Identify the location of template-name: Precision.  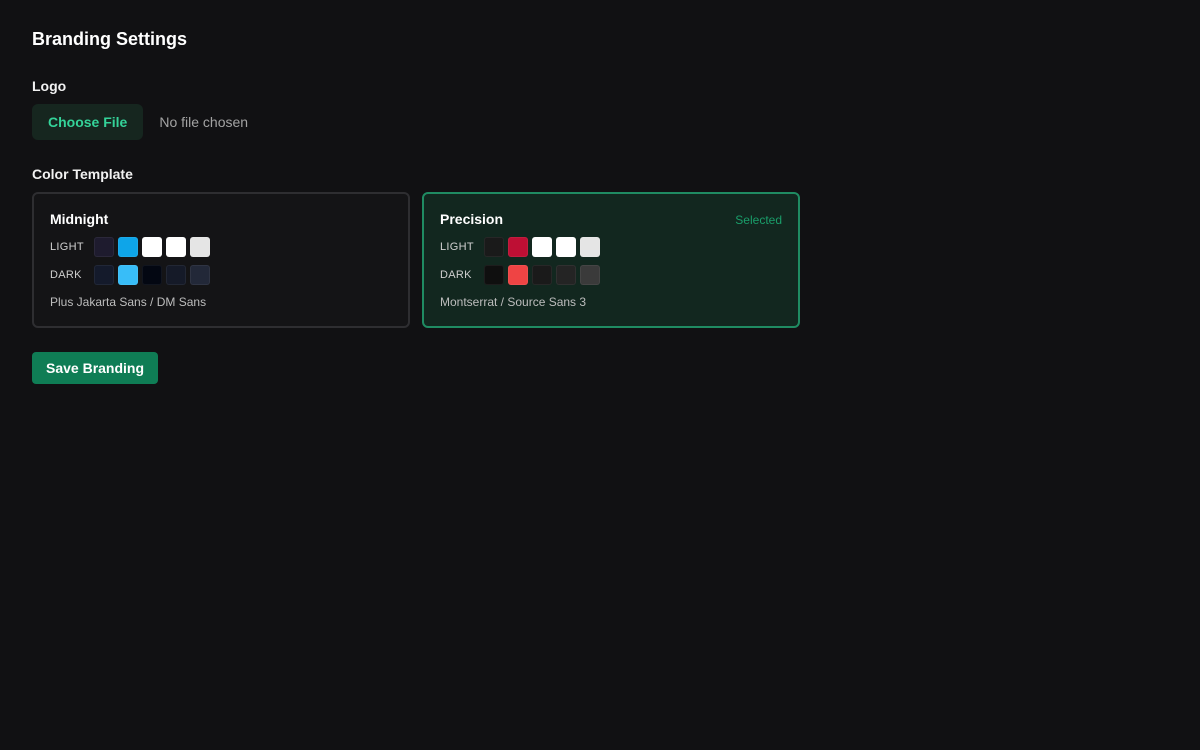
(472, 219).